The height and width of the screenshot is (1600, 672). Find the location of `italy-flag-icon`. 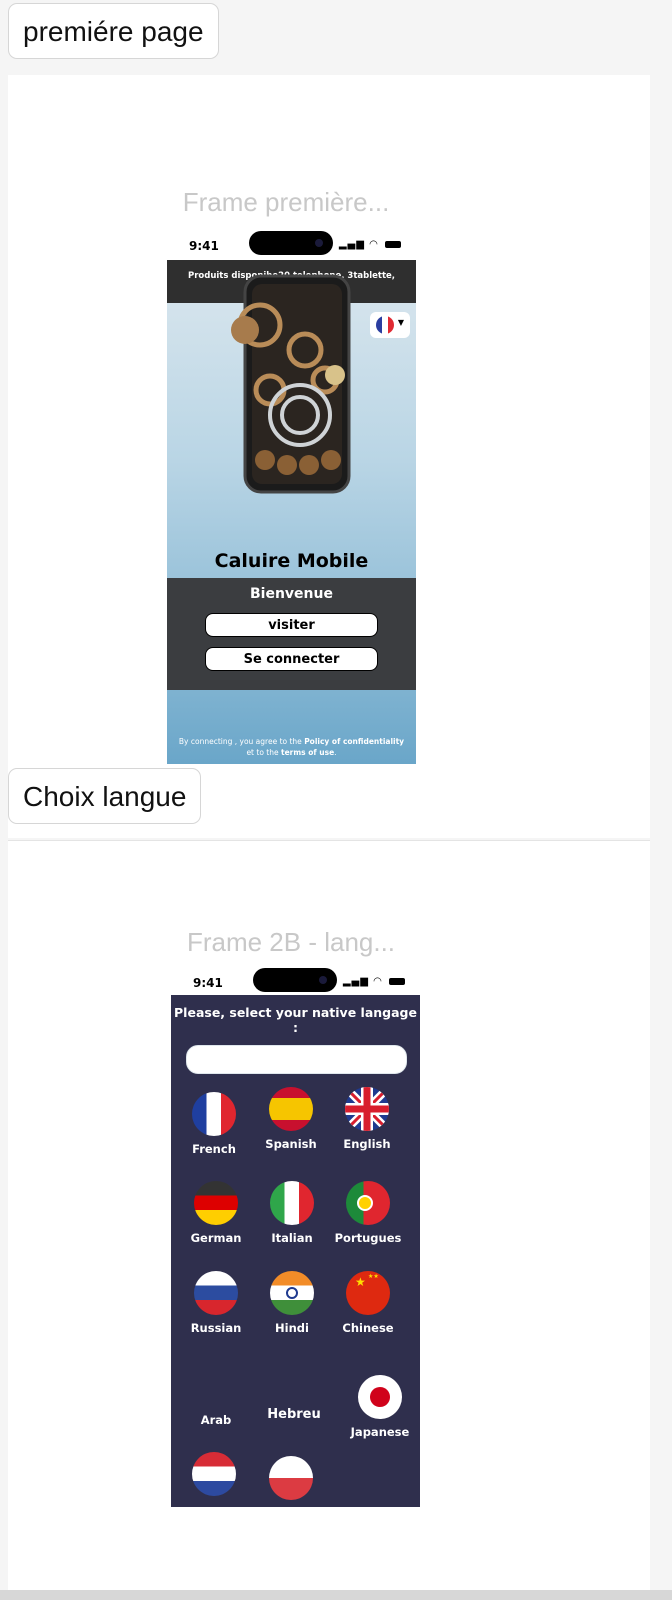

italy-flag-icon is located at coordinates (292, 1203).